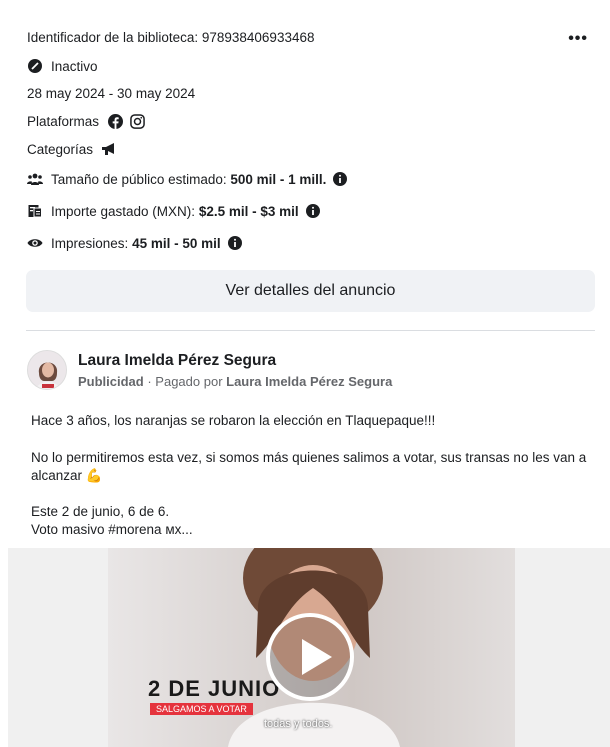  I want to click on platforms-row: Plataformas, so click(90, 121).